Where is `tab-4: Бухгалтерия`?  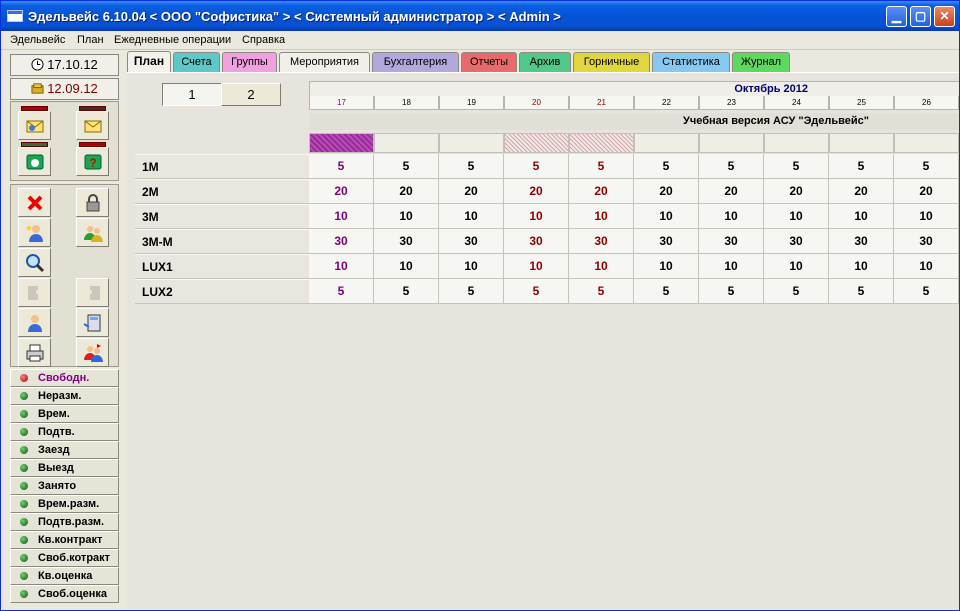
tab-4: Бухгалтерия is located at coordinates (415, 62).